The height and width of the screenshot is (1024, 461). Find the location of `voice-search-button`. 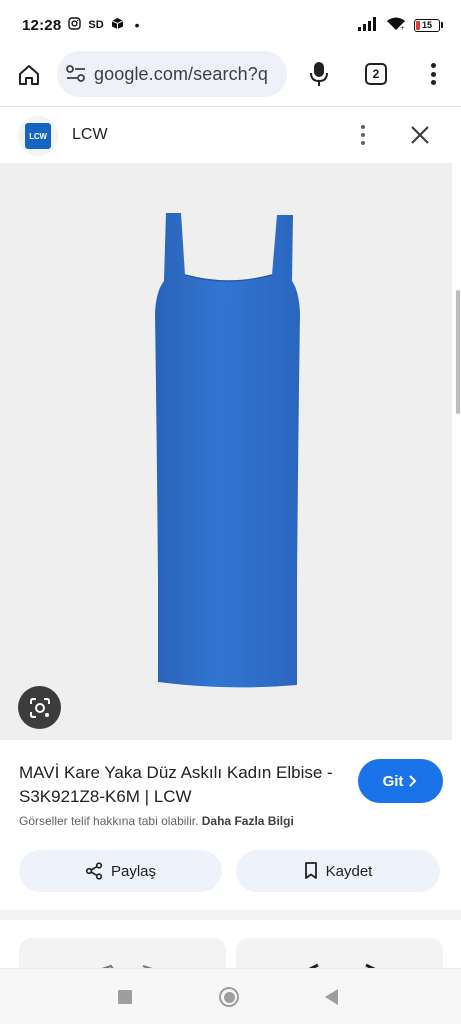

voice-search-button is located at coordinates (319, 74).